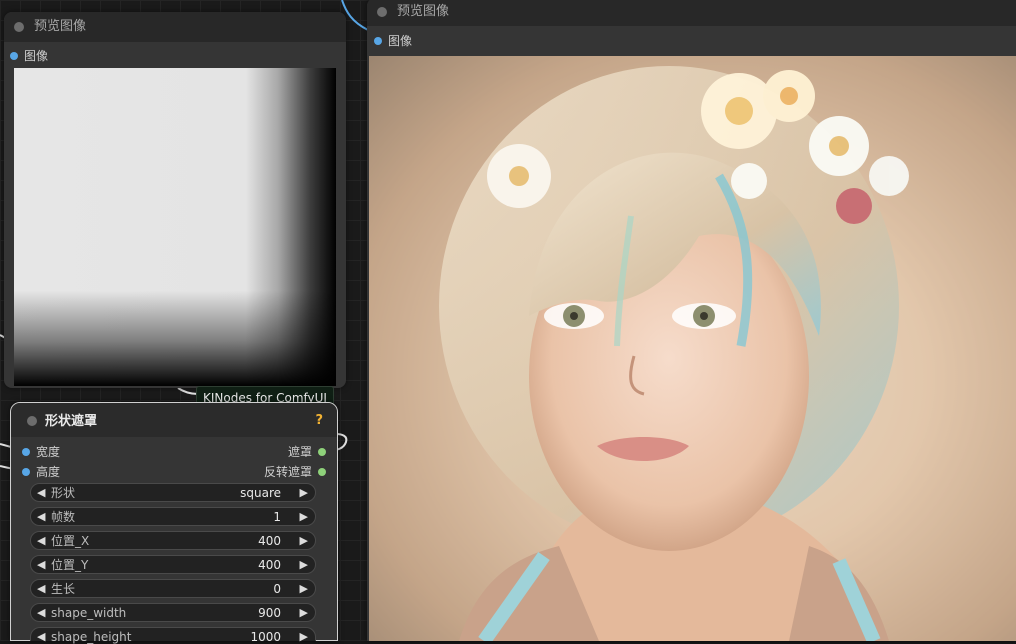  Describe the element at coordinates (260, 493) in the screenshot. I see `widget-value: square` at that location.